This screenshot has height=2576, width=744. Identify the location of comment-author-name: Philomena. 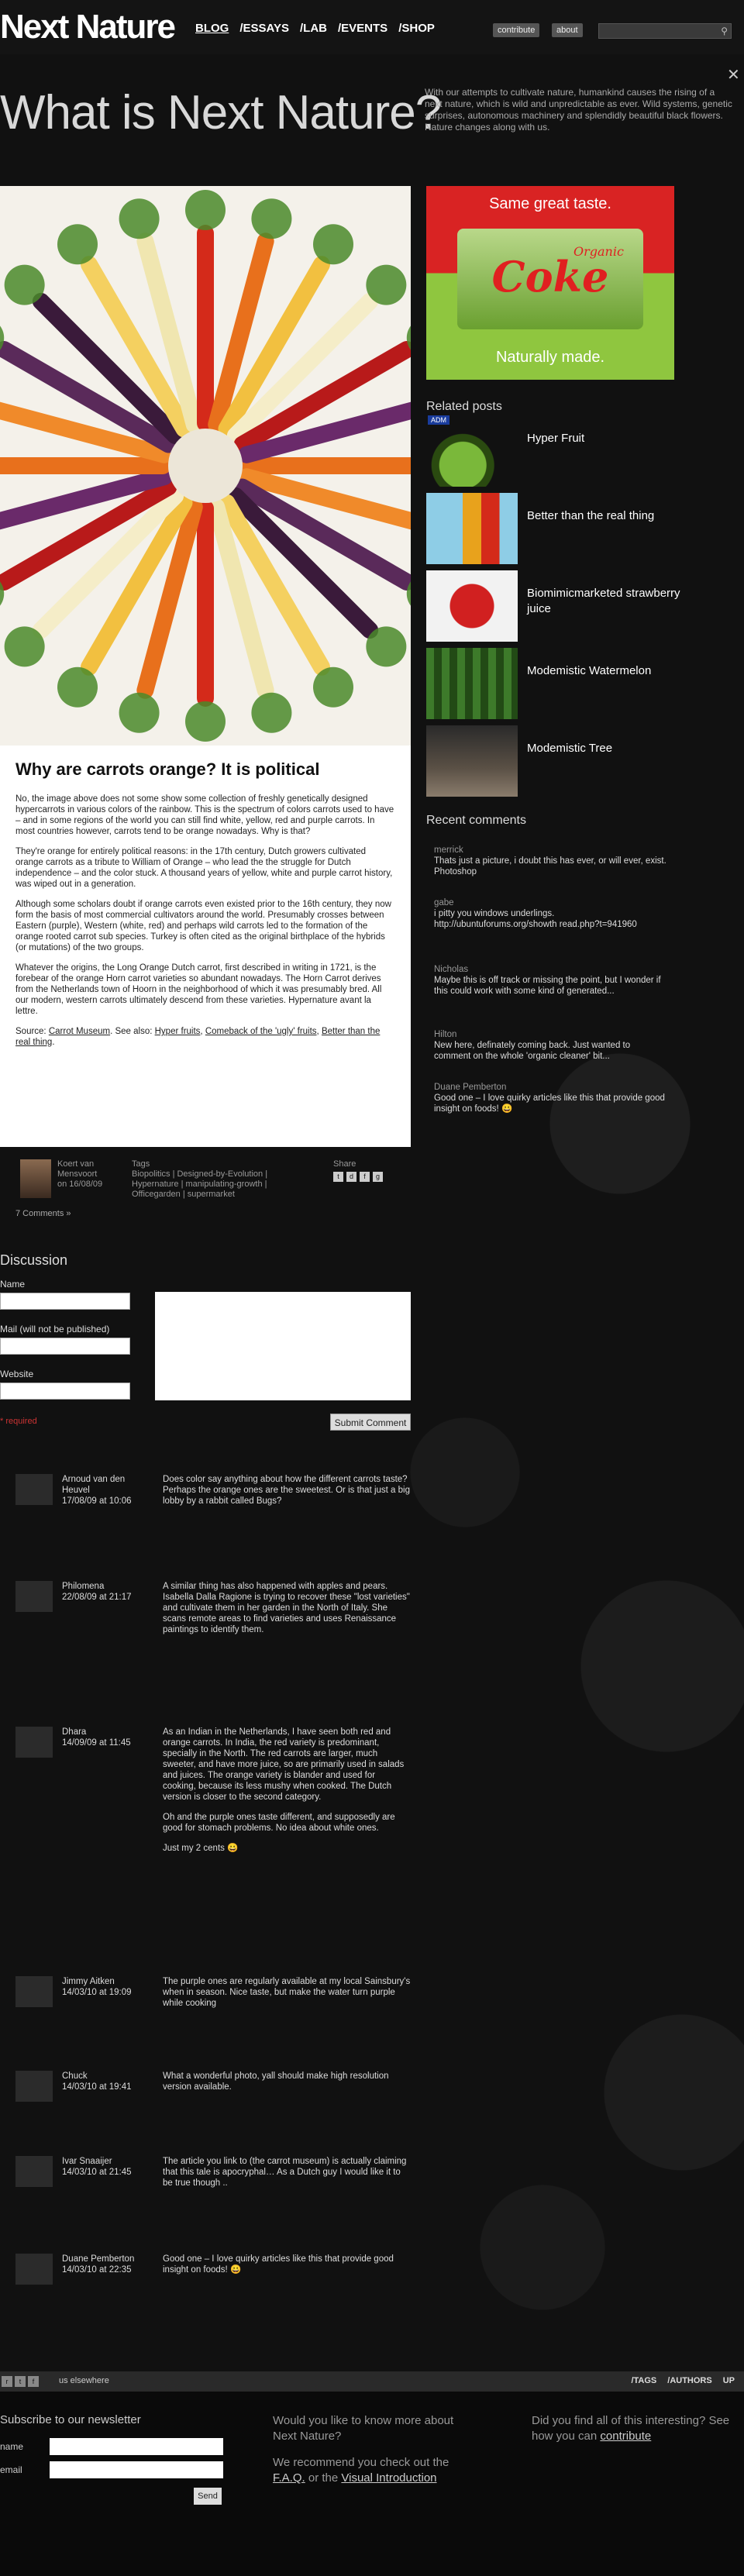
(108, 1586).